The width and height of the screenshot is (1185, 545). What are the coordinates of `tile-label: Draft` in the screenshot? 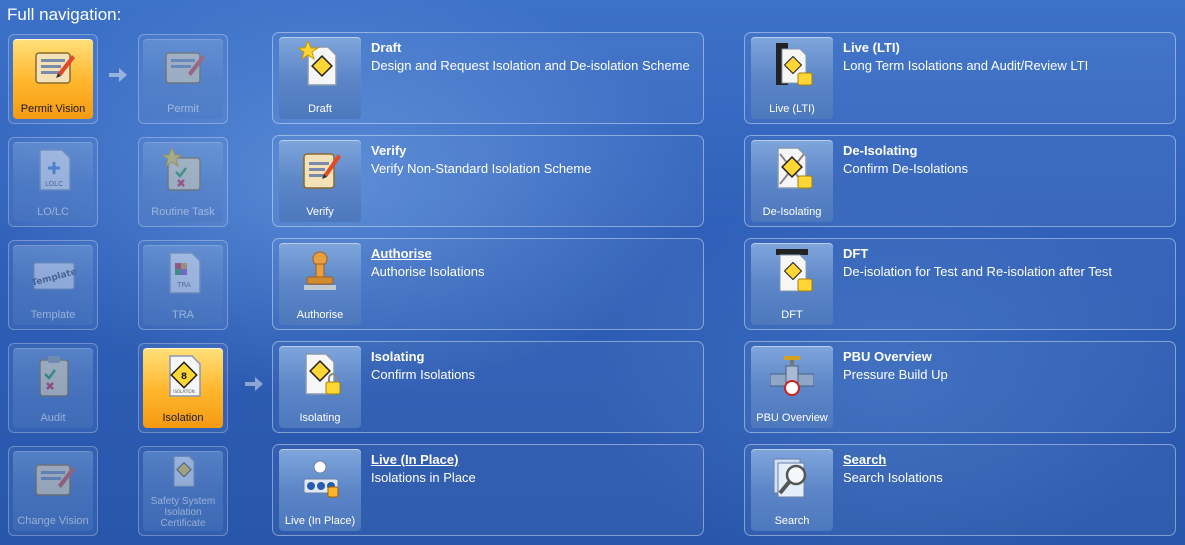 It's located at (320, 109).